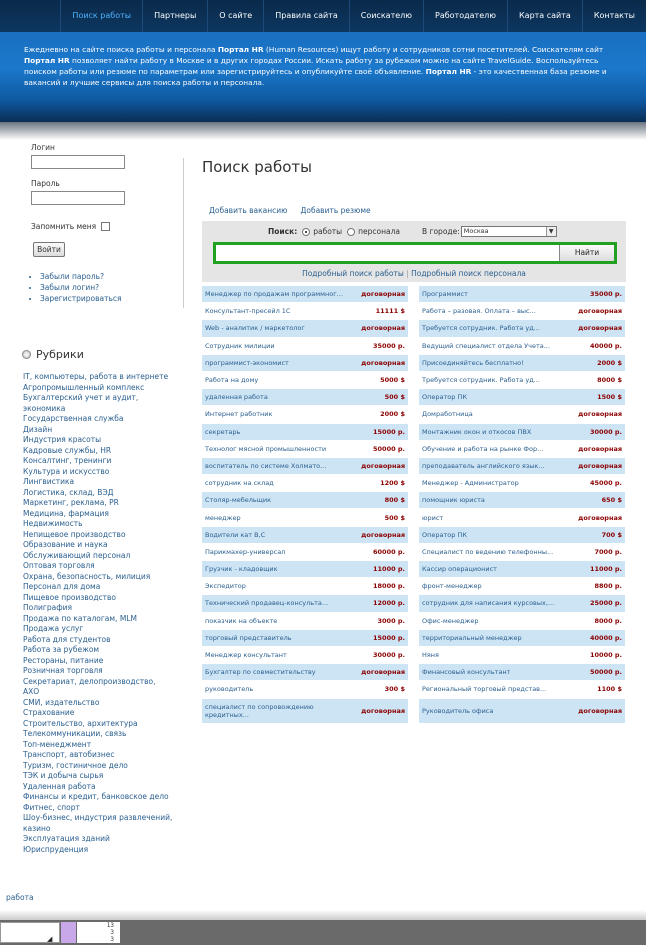  Describe the element at coordinates (98, 577) in the screenshot. I see `rubric-link: Охрана, безопасность, милиция` at that location.